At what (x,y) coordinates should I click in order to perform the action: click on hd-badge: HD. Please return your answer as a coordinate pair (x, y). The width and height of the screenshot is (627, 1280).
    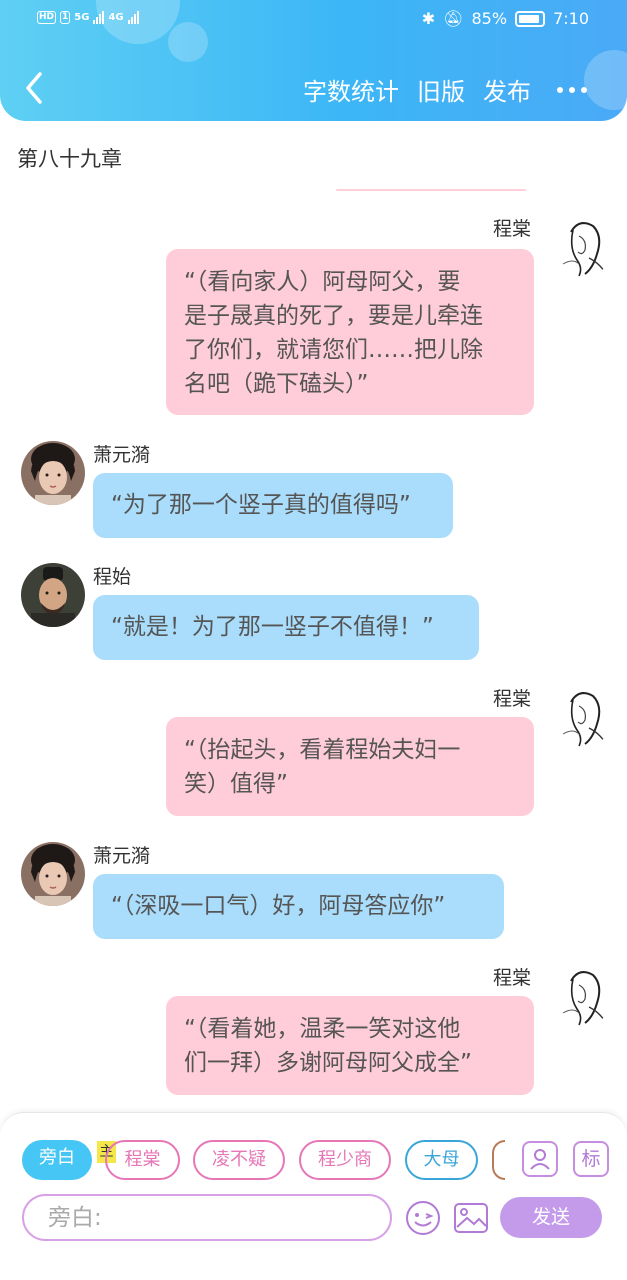
    Looking at the image, I should click on (47, 17).